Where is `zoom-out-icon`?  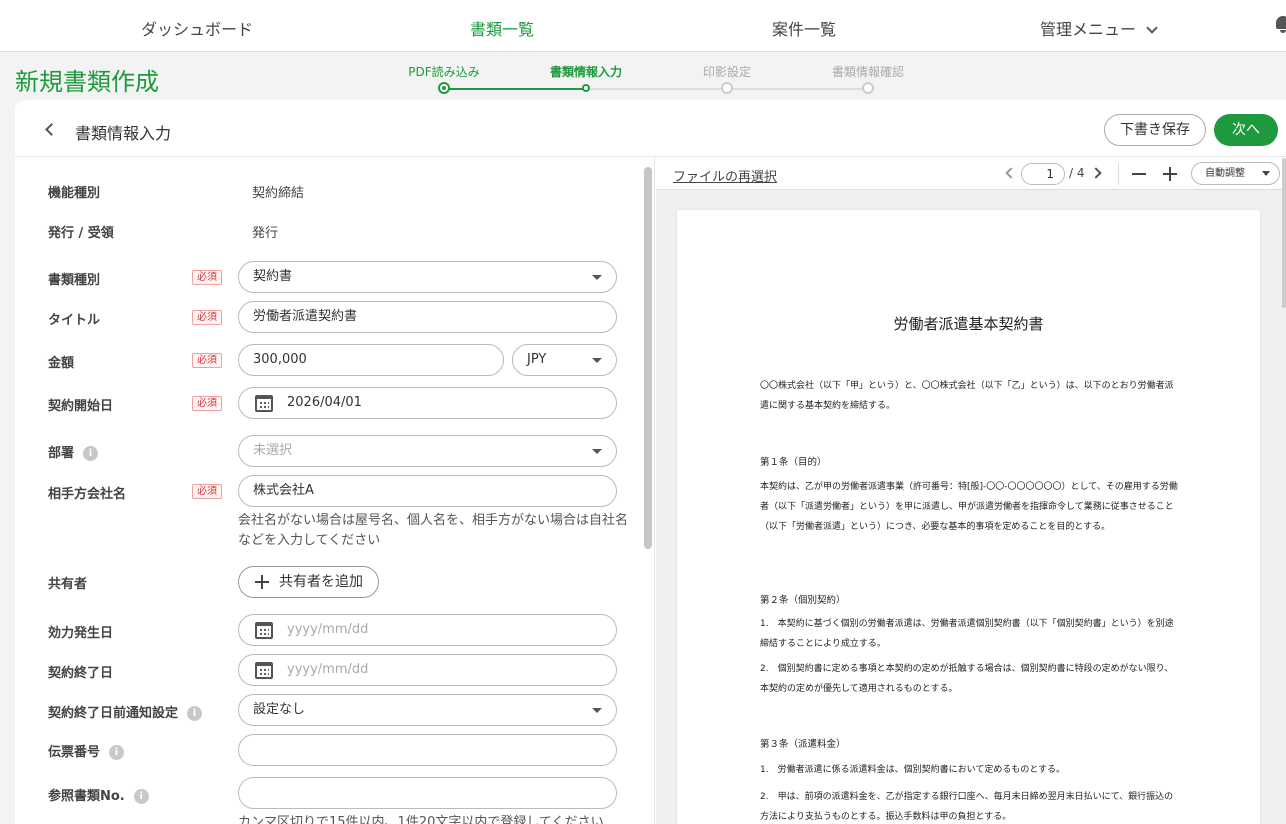 zoom-out-icon is located at coordinates (1139, 174).